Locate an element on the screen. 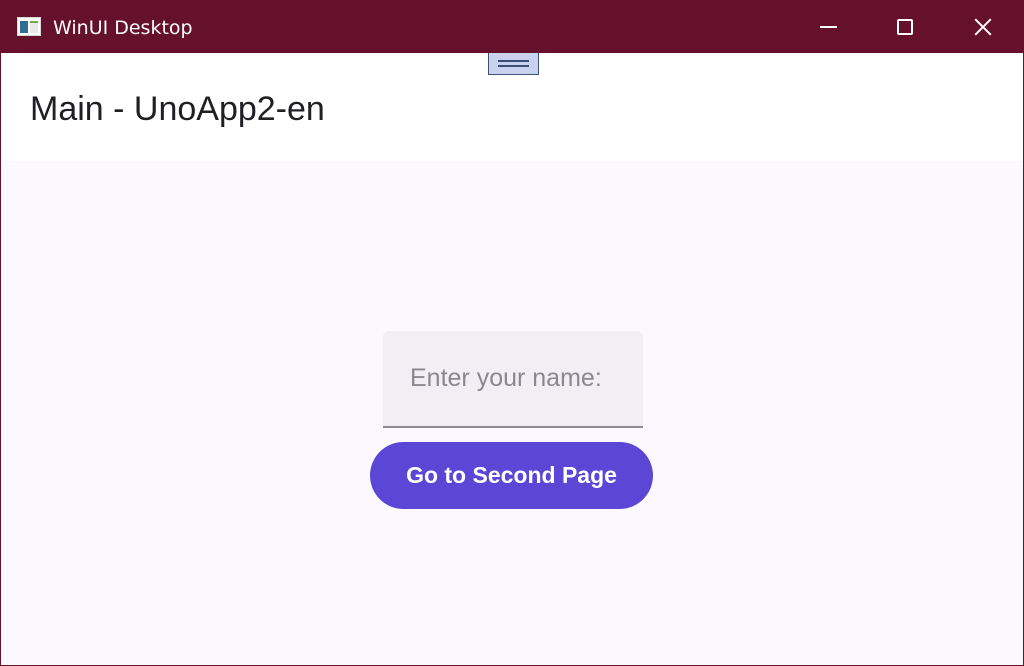 Image resolution: width=1024 pixels, height=666 pixels. maximize-button is located at coordinates (905, 27).